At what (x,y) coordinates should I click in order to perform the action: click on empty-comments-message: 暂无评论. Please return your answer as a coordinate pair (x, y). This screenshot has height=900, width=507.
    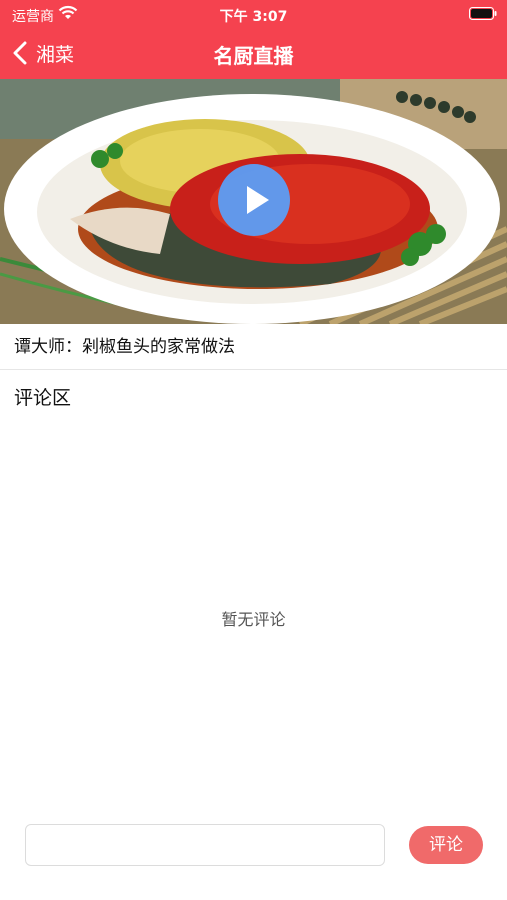
    Looking at the image, I should click on (253, 619).